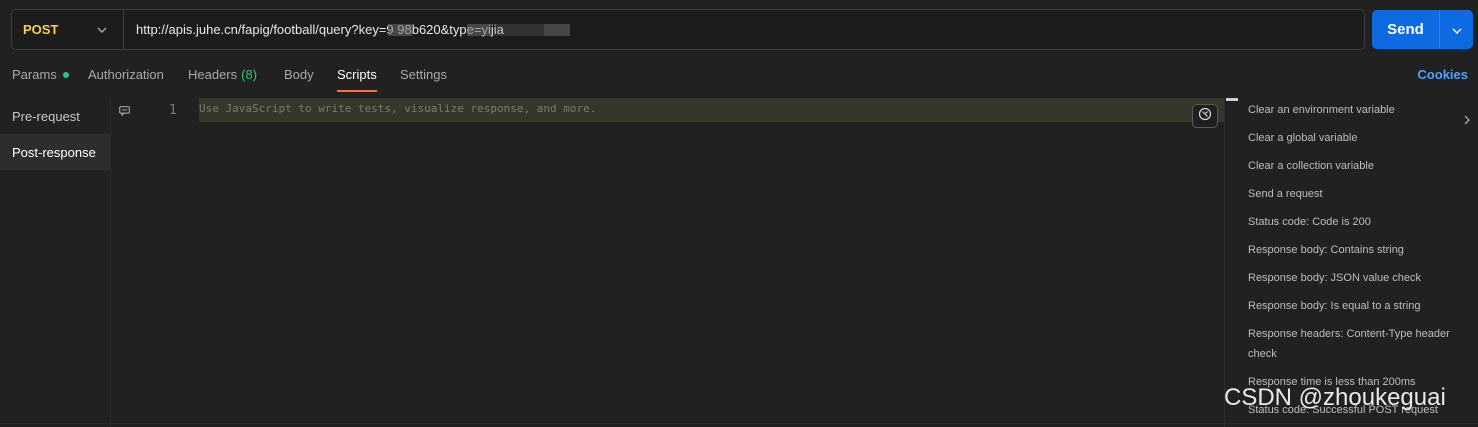 This screenshot has width=1478, height=427. I want to click on send-options-button, so click(1456, 29).